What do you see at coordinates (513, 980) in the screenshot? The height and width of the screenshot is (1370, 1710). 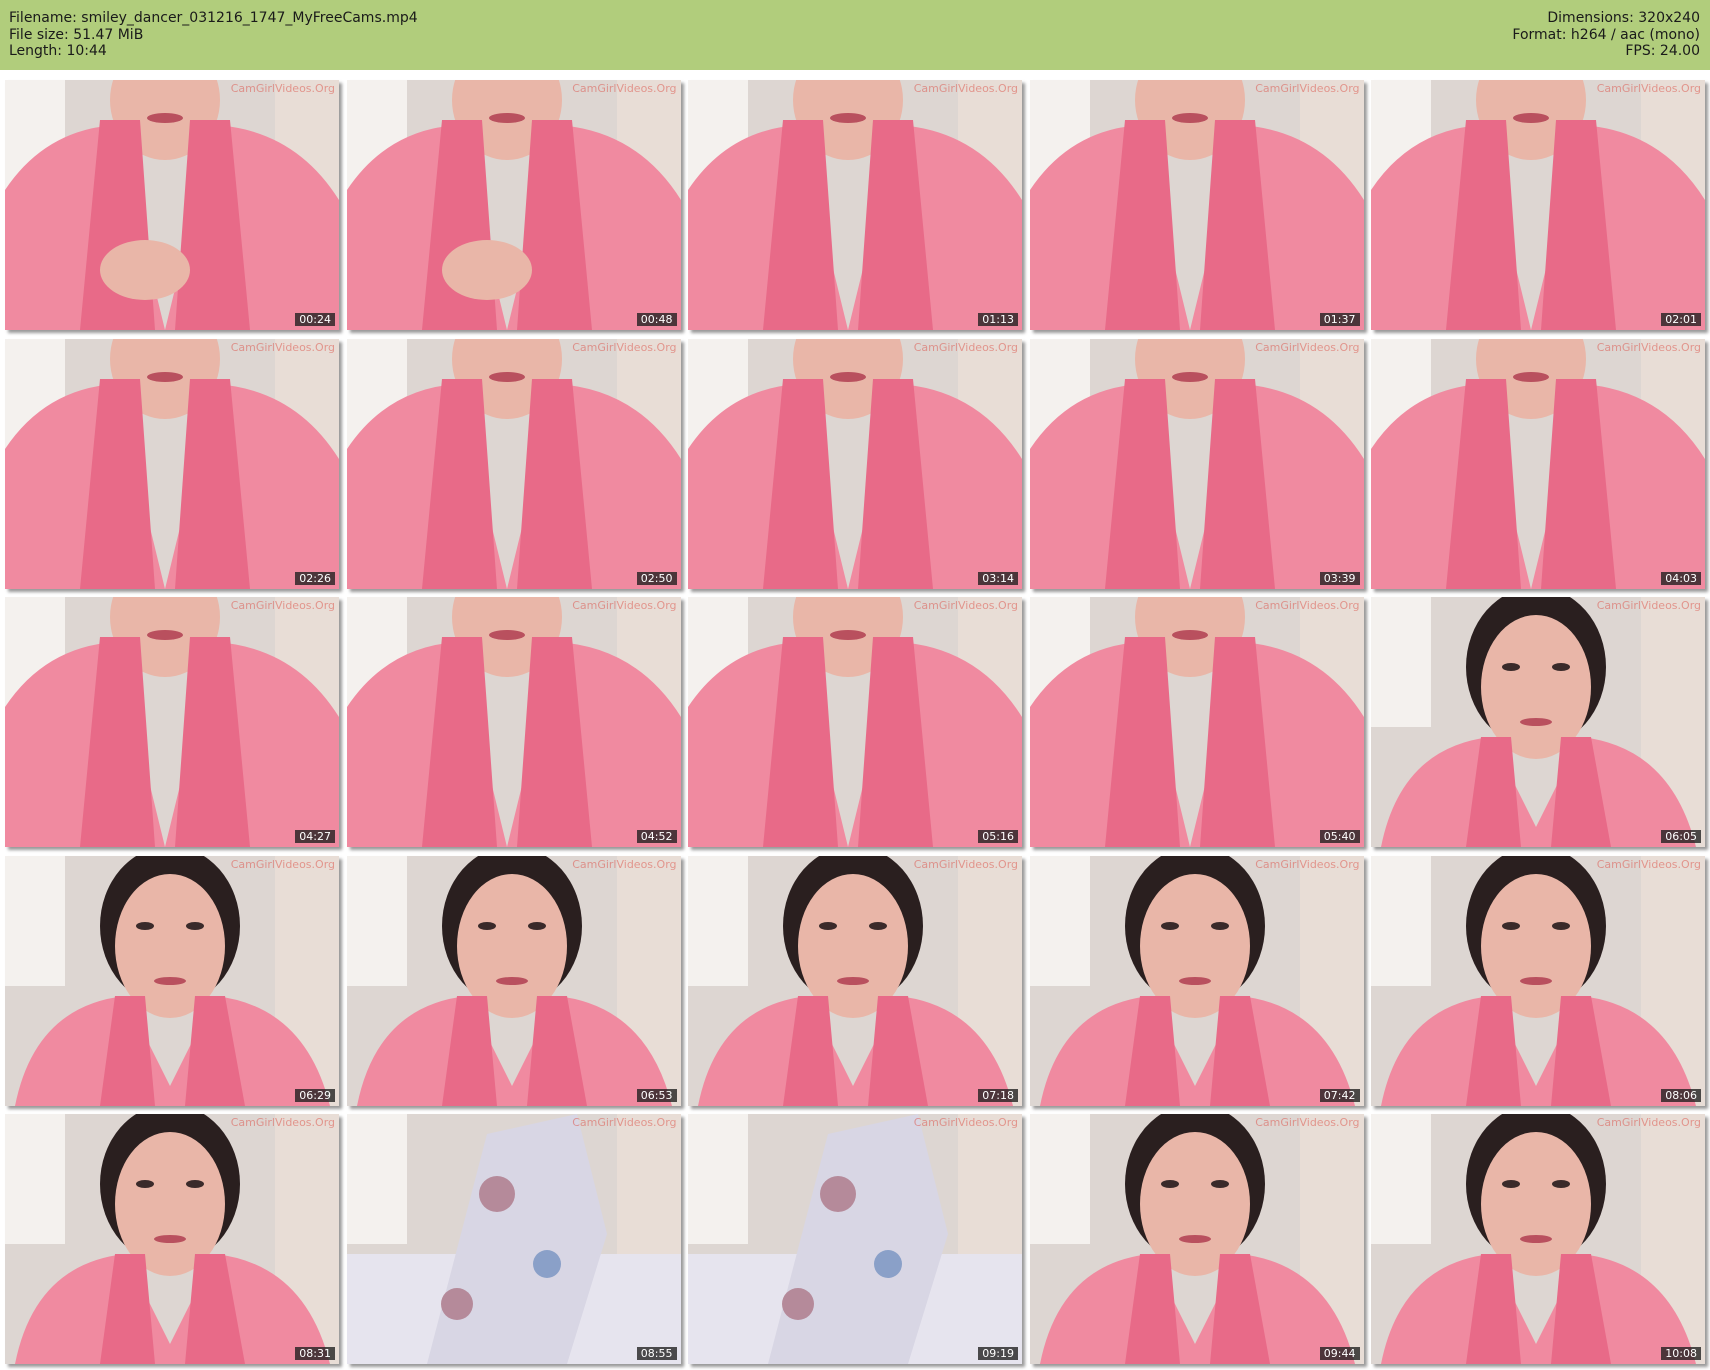 I see `thumbnail: CamGirlVideos.Org 06:53` at bounding box center [513, 980].